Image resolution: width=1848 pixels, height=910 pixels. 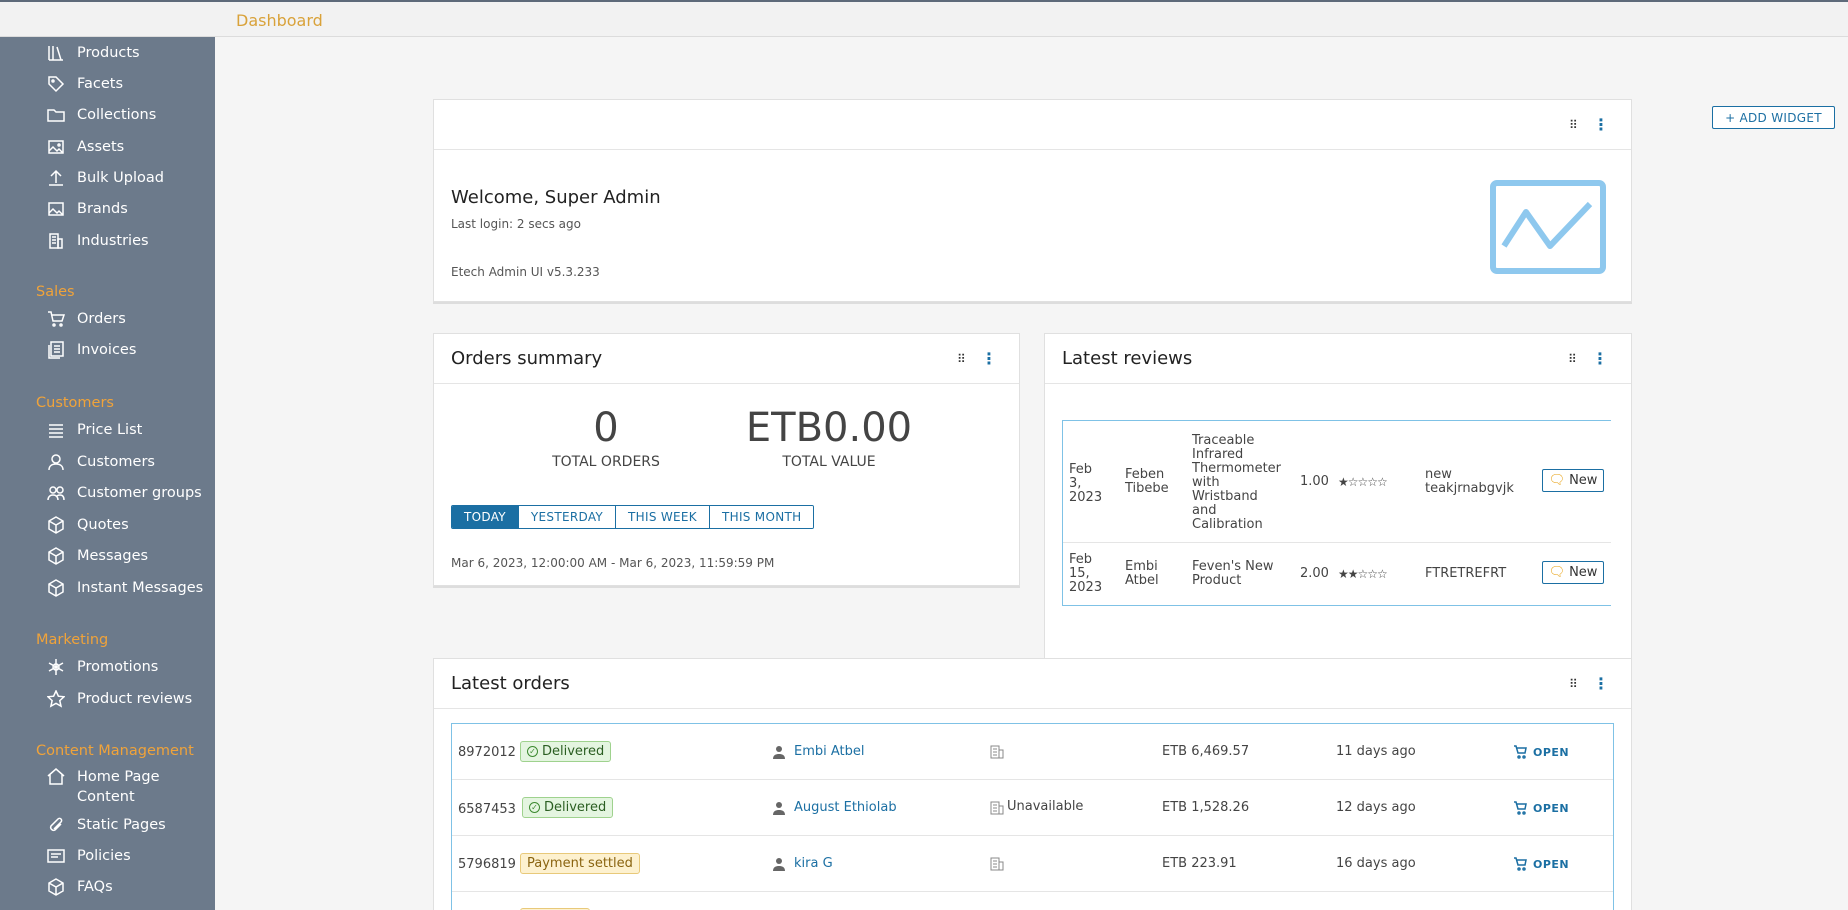 What do you see at coordinates (1466, 573) in the screenshot?
I see `review-summary: FTRETREFRT` at bounding box center [1466, 573].